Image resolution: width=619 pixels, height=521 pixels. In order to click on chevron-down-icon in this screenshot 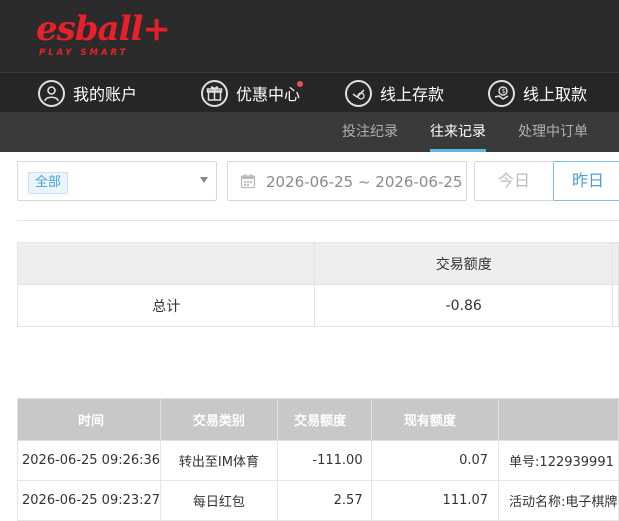, I will do `click(204, 180)`.